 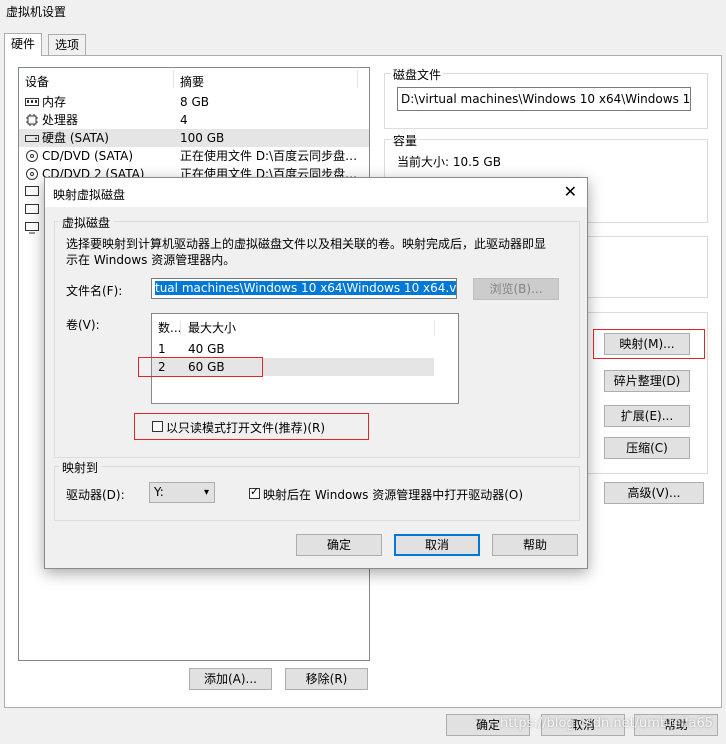 I want to click on device-summary: 4, so click(x=184, y=120).